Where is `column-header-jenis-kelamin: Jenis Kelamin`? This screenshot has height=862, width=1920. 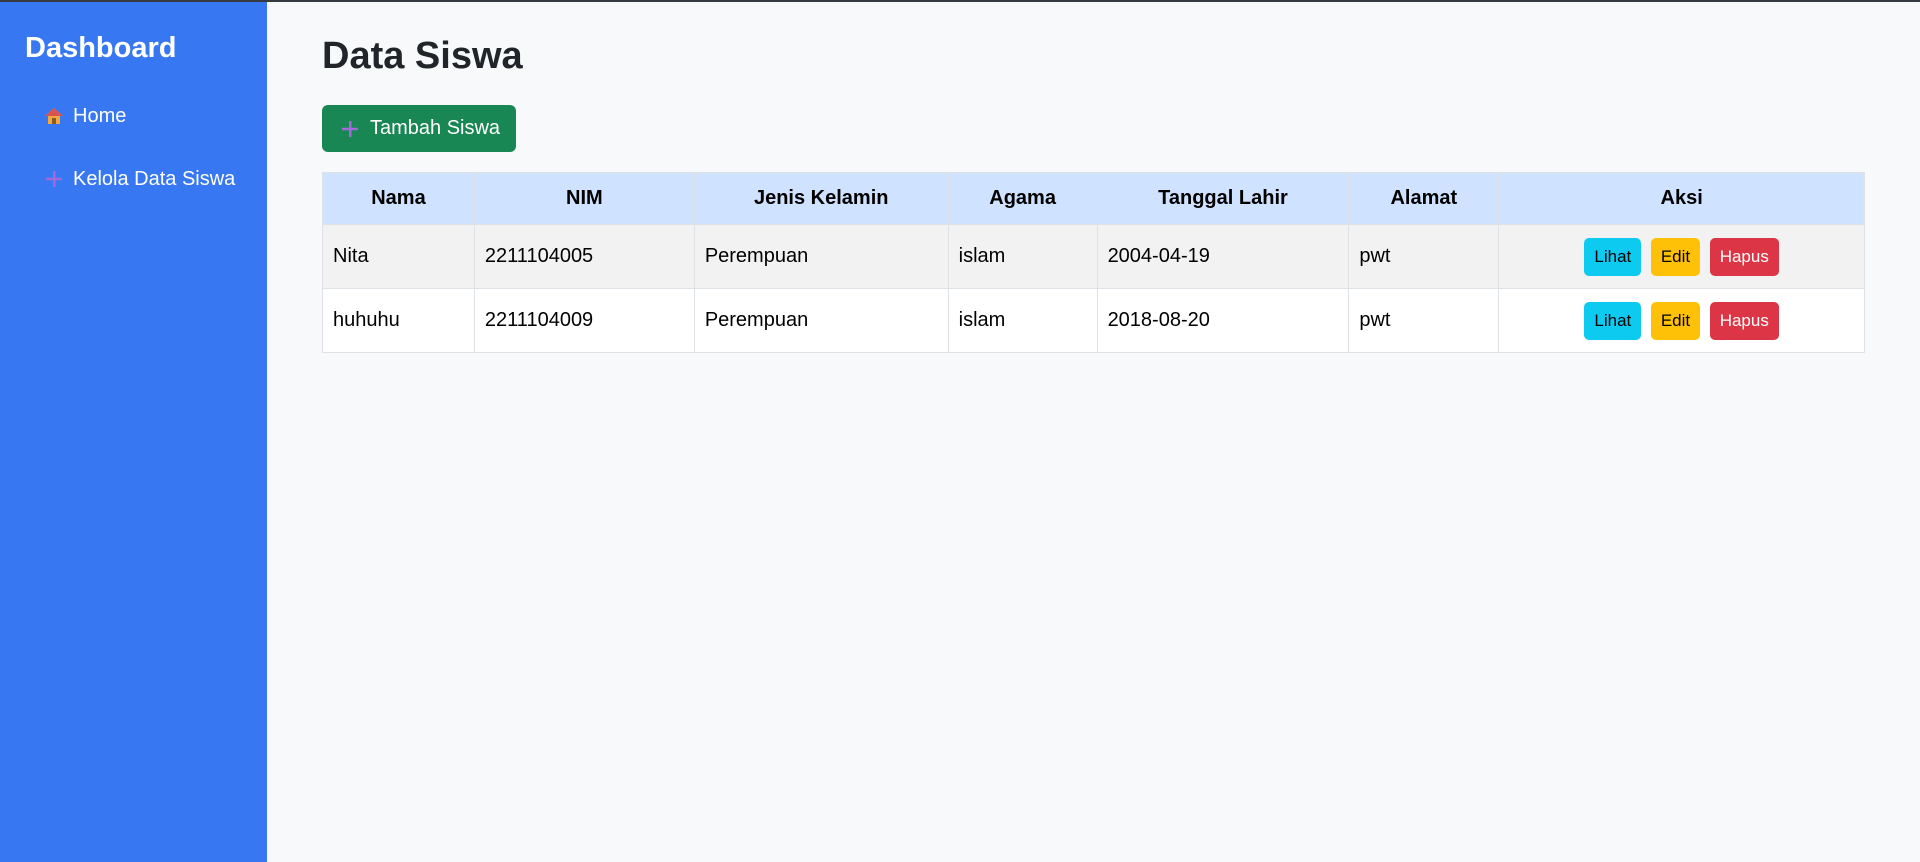 column-header-jenis-kelamin: Jenis Kelamin is located at coordinates (821, 198).